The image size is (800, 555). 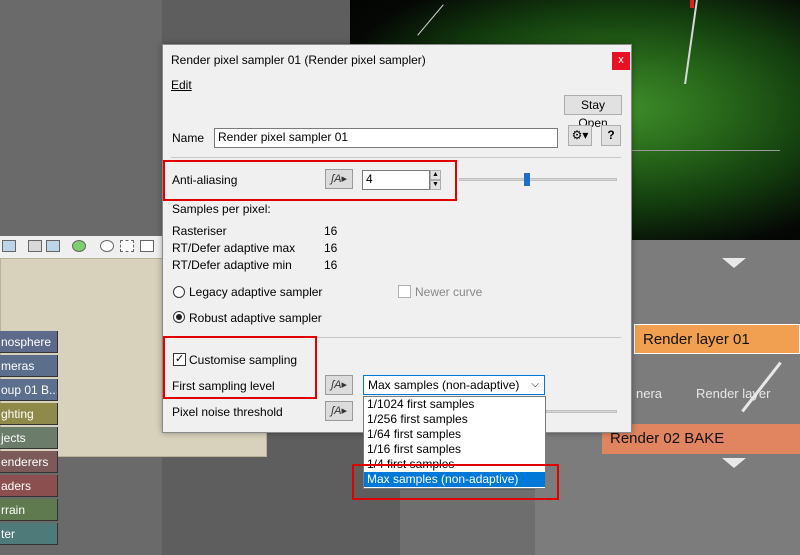 What do you see at coordinates (386, 138) in the screenshot?
I see `name-field: Render pixel sampler 01` at bounding box center [386, 138].